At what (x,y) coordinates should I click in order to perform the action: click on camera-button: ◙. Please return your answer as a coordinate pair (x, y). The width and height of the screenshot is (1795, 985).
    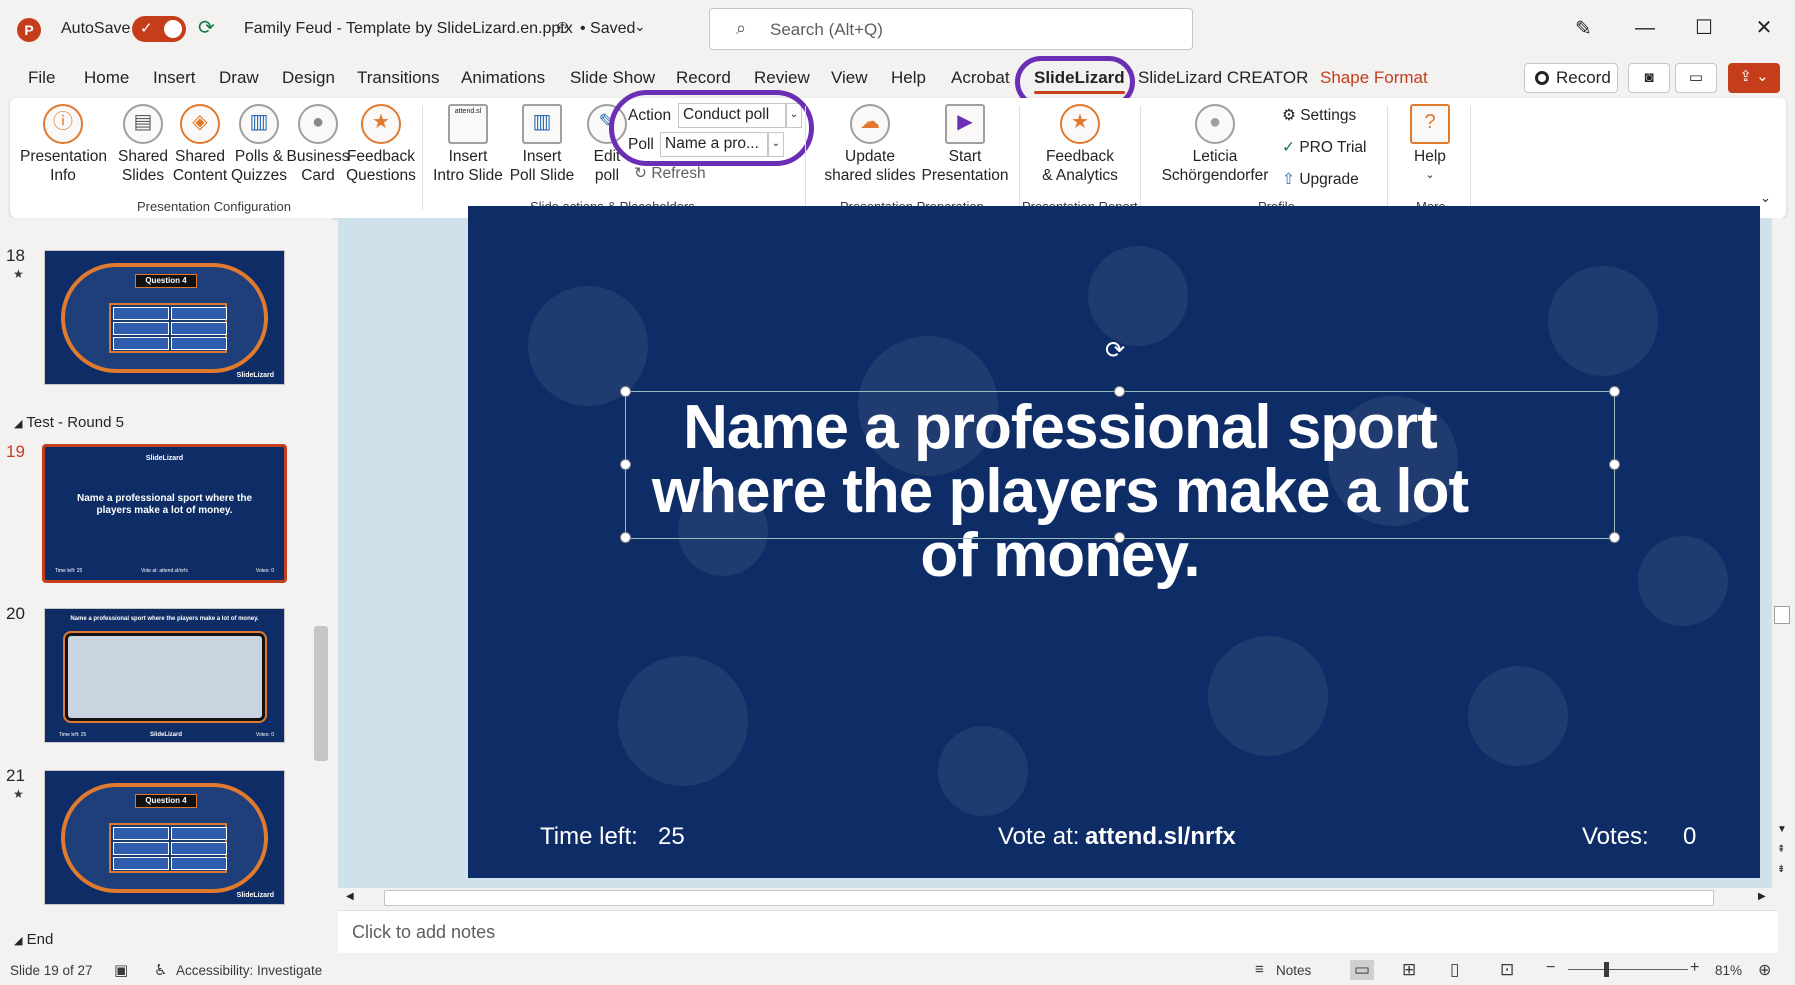
    Looking at the image, I should click on (1649, 78).